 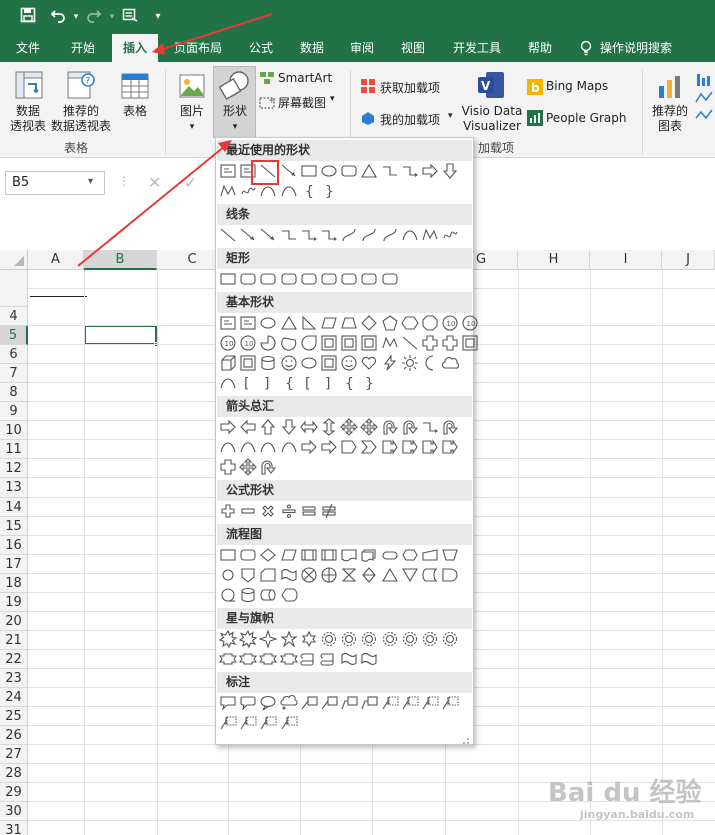 I want to click on shape-neq-icon, so click(x=329, y=511).